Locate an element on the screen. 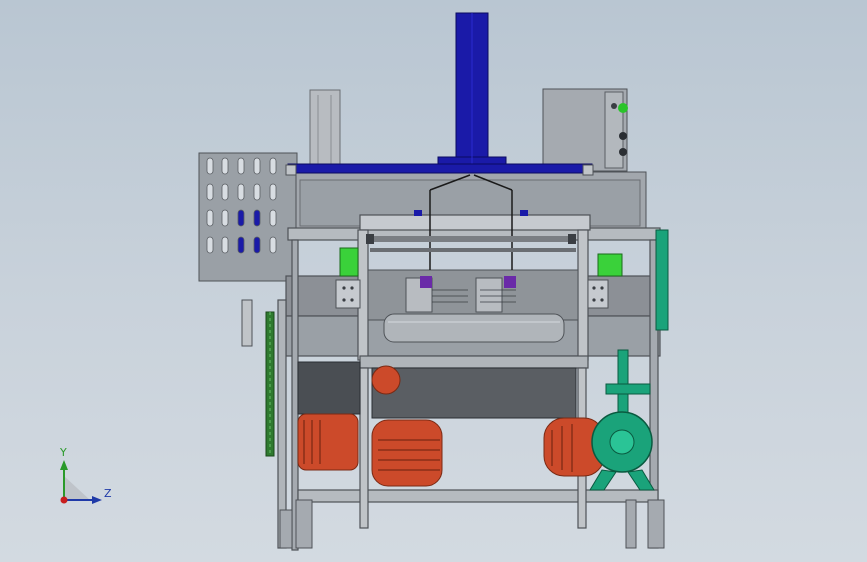 The width and height of the screenshot is (867, 562). legs is located at coordinates (472, 524).